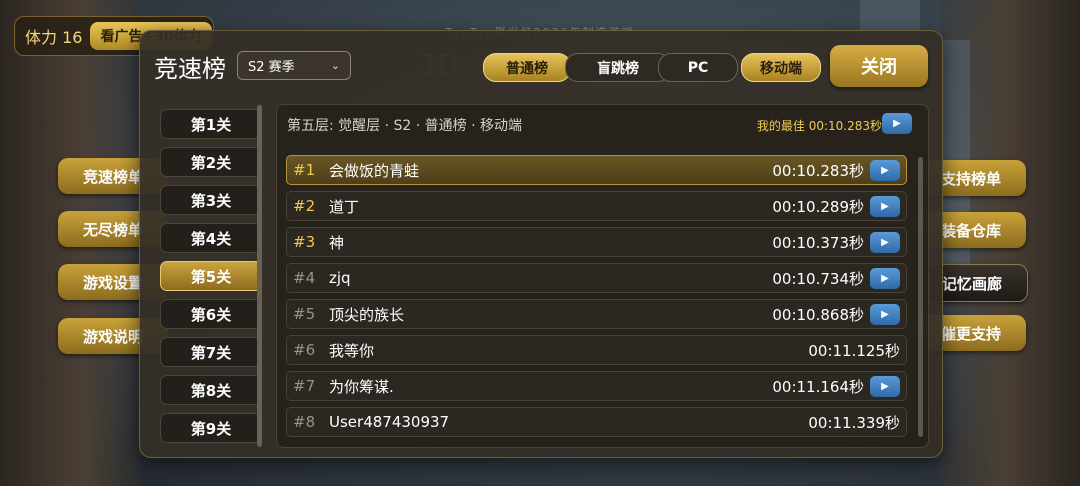 This screenshot has height=486, width=1080. Describe the element at coordinates (596, 386) in the screenshot. I see `leaderboard-row: #7 为你筹谋. 00:11.164秒 ▶` at that location.